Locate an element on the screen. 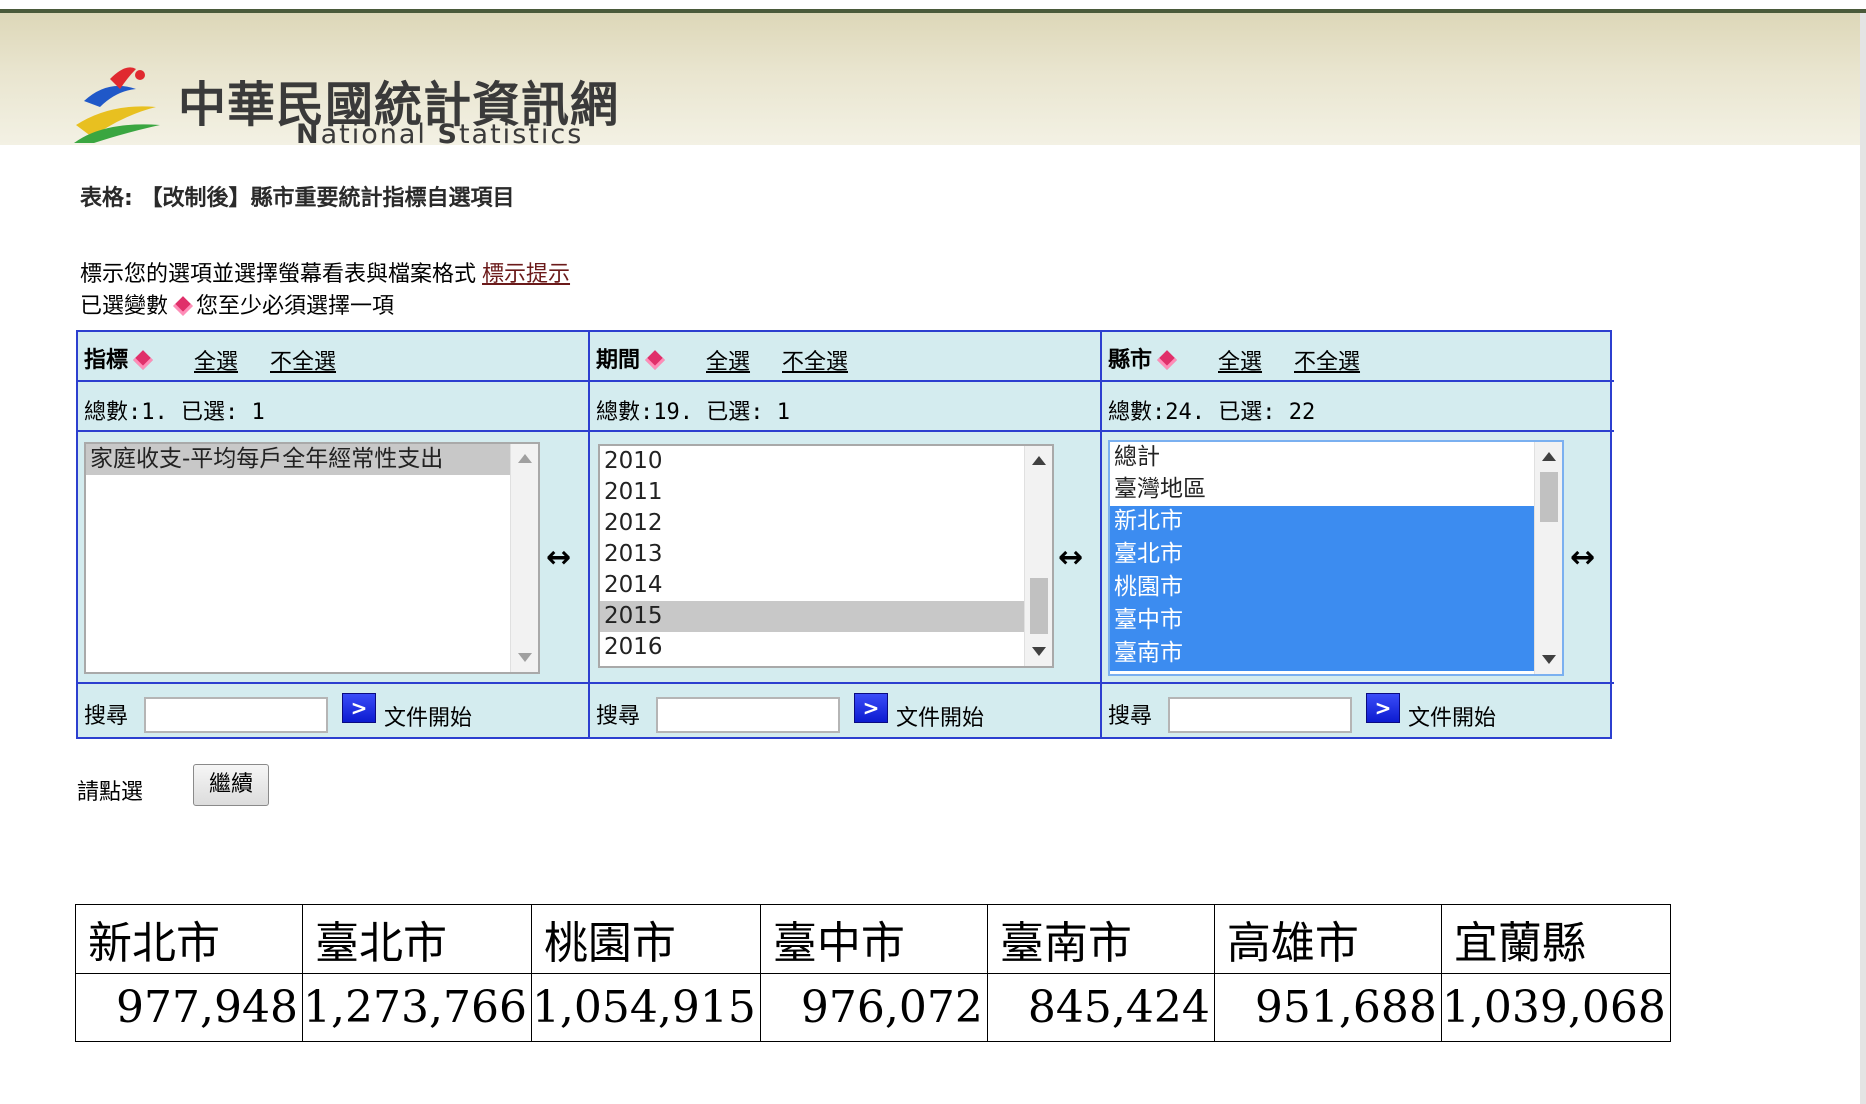 The width and height of the screenshot is (1866, 1104). result-value-cell: 951,688 is located at coordinates (1327, 1007).